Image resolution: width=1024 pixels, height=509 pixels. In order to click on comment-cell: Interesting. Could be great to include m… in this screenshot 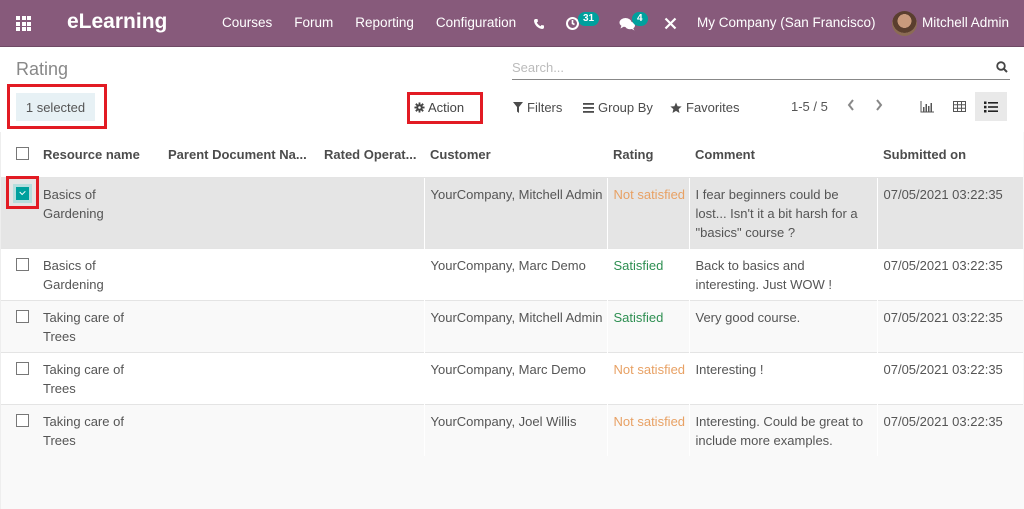, I will do `click(782, 429)`.